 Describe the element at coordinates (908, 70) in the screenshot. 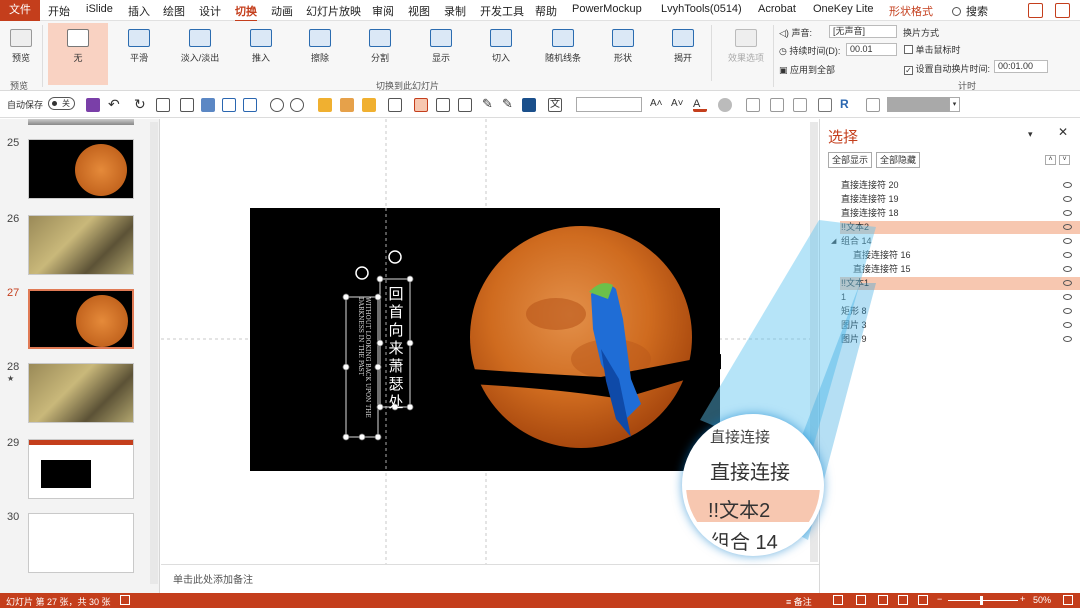

I see `after-checkbox: ✓` at that location.